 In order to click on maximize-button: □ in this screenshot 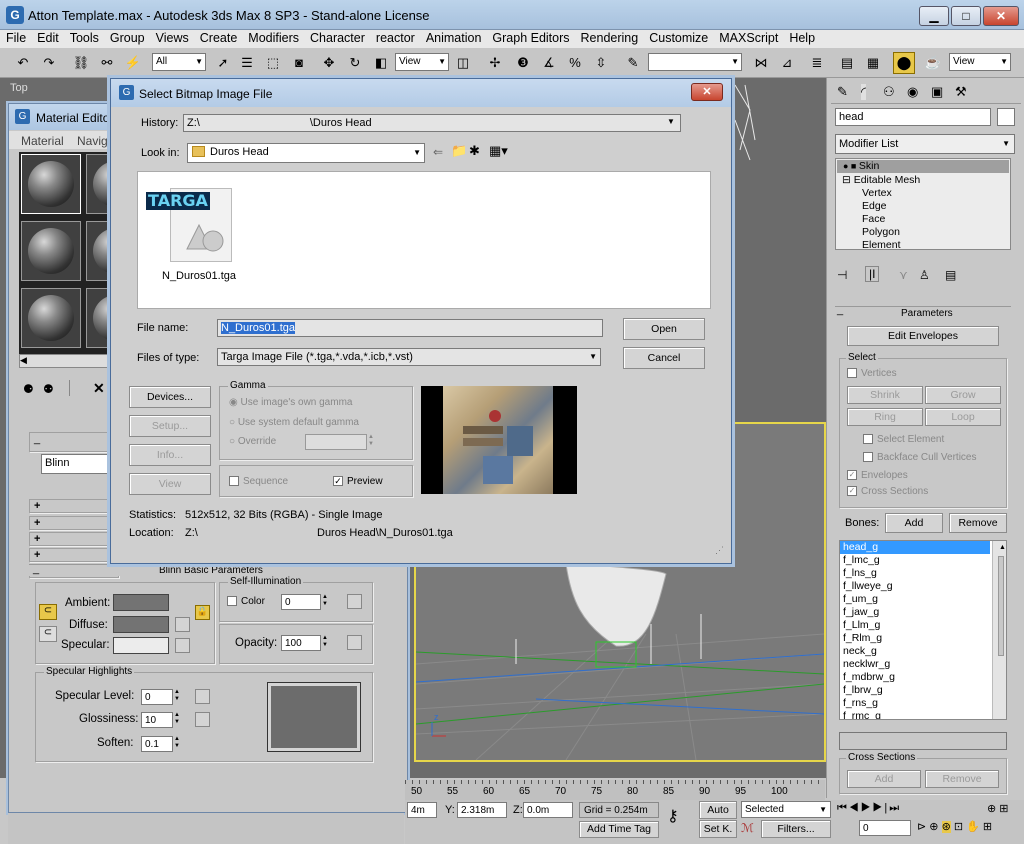, I will do `click(966, 16)`.